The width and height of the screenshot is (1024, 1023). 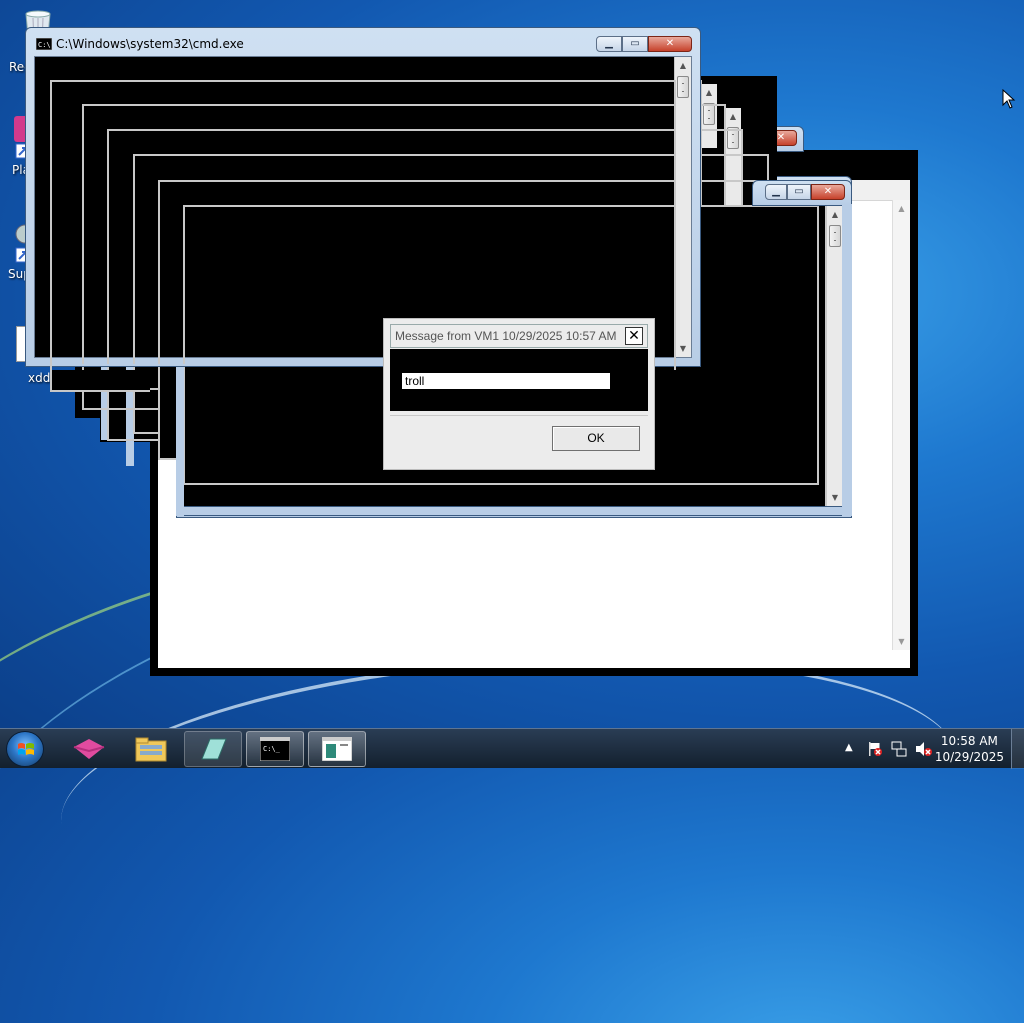 I want to click on start-button, so click(x=25, y=749).